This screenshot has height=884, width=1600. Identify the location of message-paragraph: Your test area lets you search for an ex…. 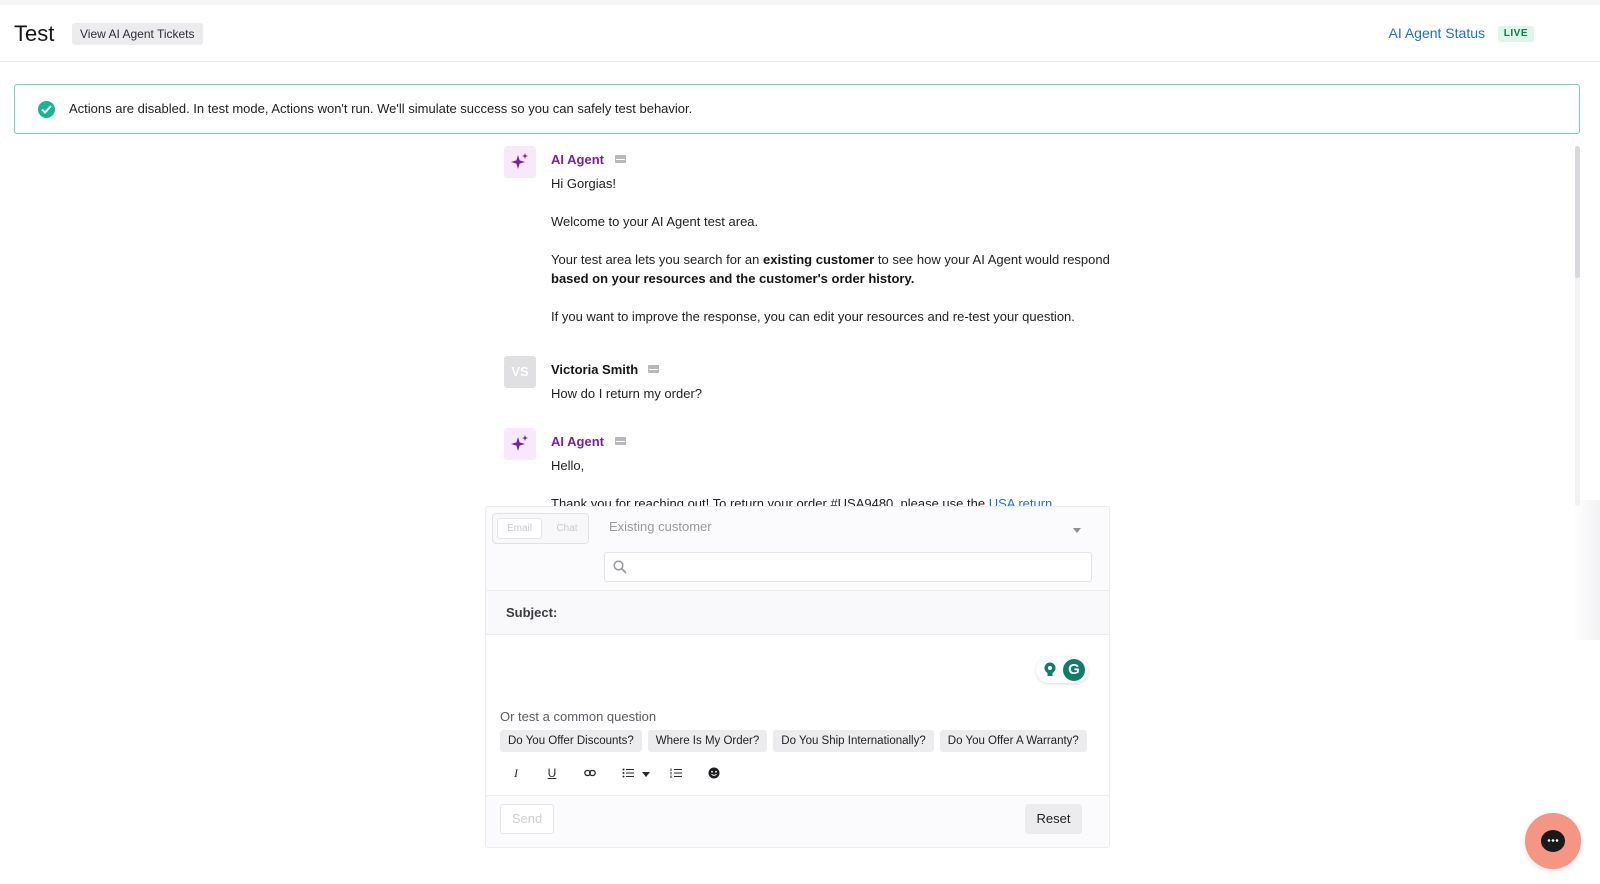
(830, 269).